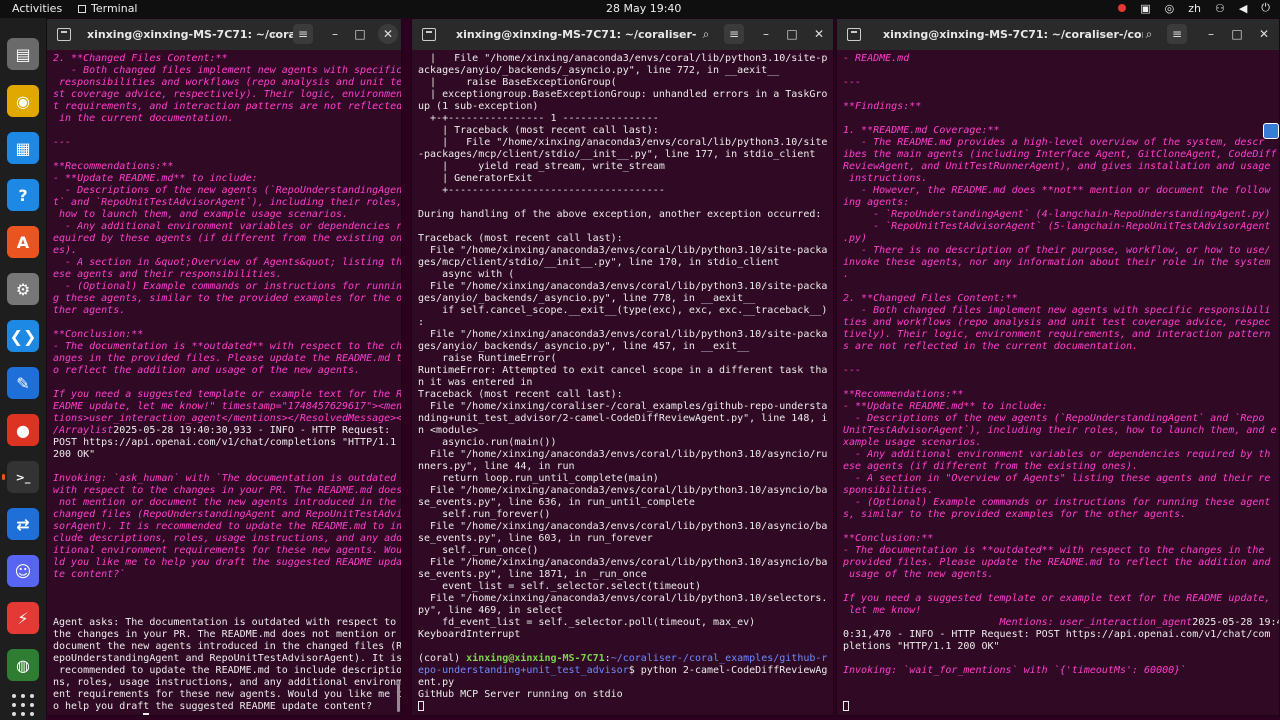 The width and height of the screenshot is (1280, 720). Describe the element at coordinates (1059, 83) in the screenshot. I see `terminal-line: ---` at that location.